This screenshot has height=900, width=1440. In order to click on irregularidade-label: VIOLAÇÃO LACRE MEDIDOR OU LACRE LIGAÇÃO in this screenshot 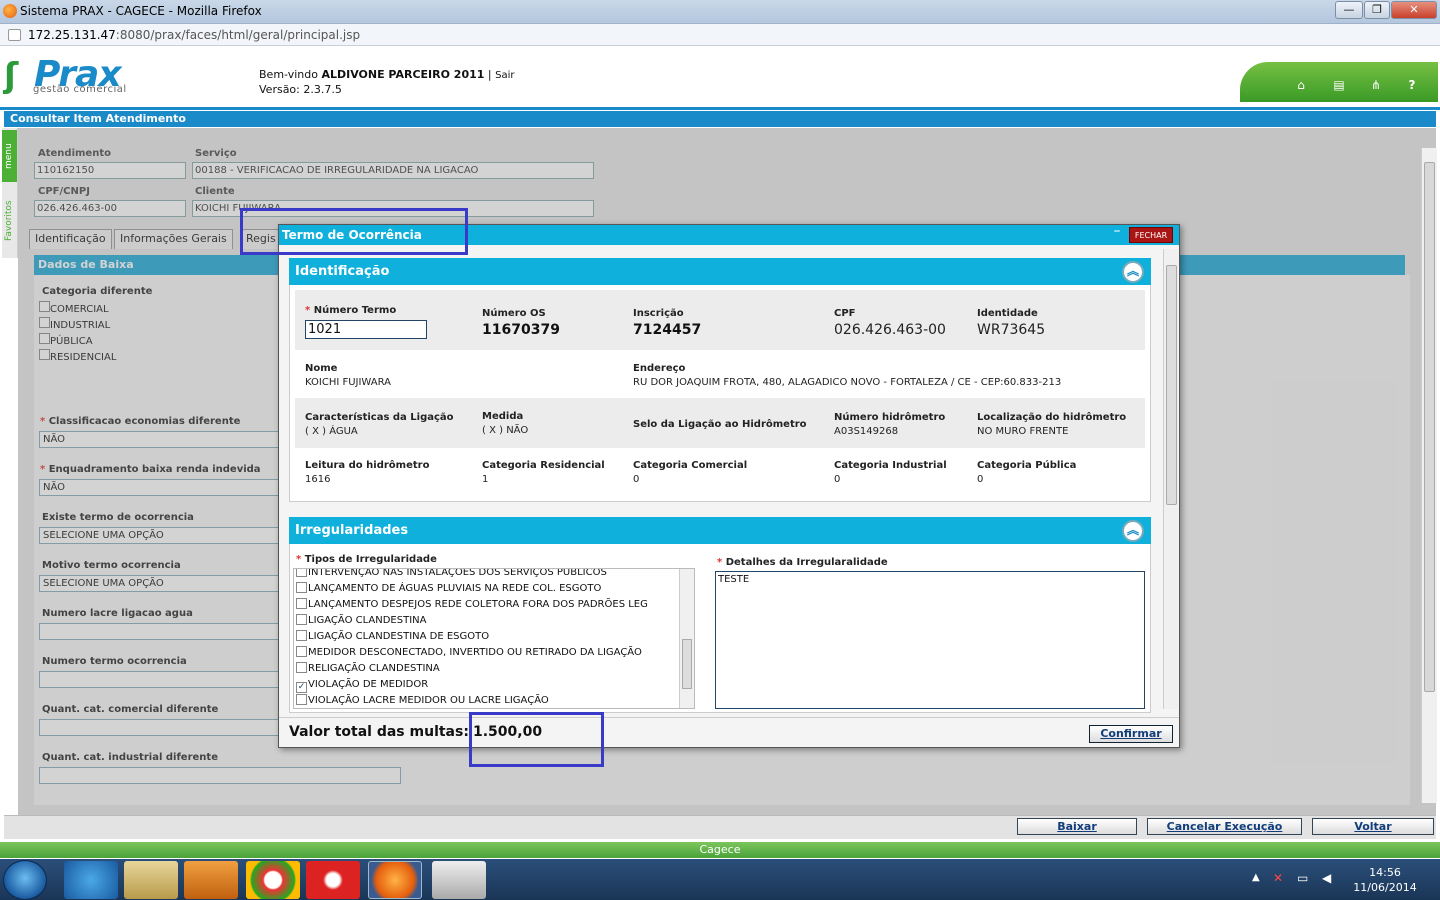, I will do `click(428, 700)`.